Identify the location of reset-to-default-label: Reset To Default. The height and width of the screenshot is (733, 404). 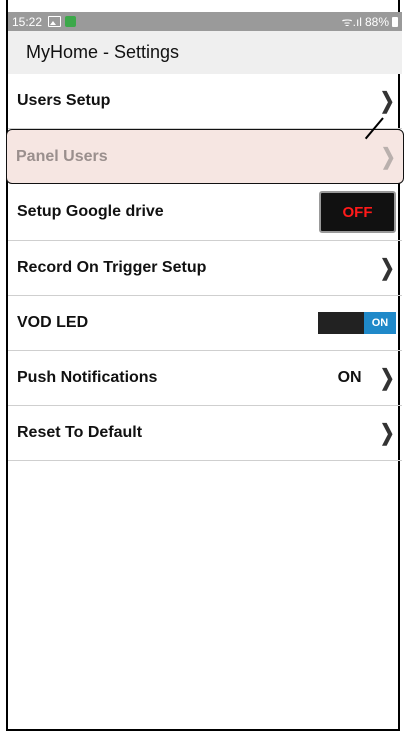
(80, 432).